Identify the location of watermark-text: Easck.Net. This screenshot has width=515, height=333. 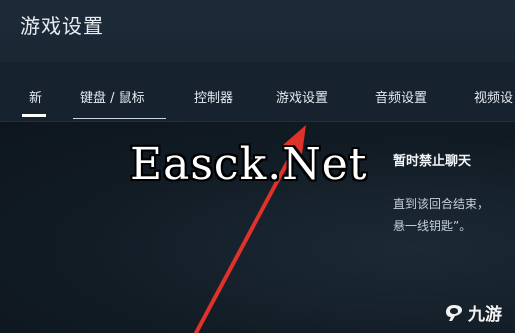
(249, 164).